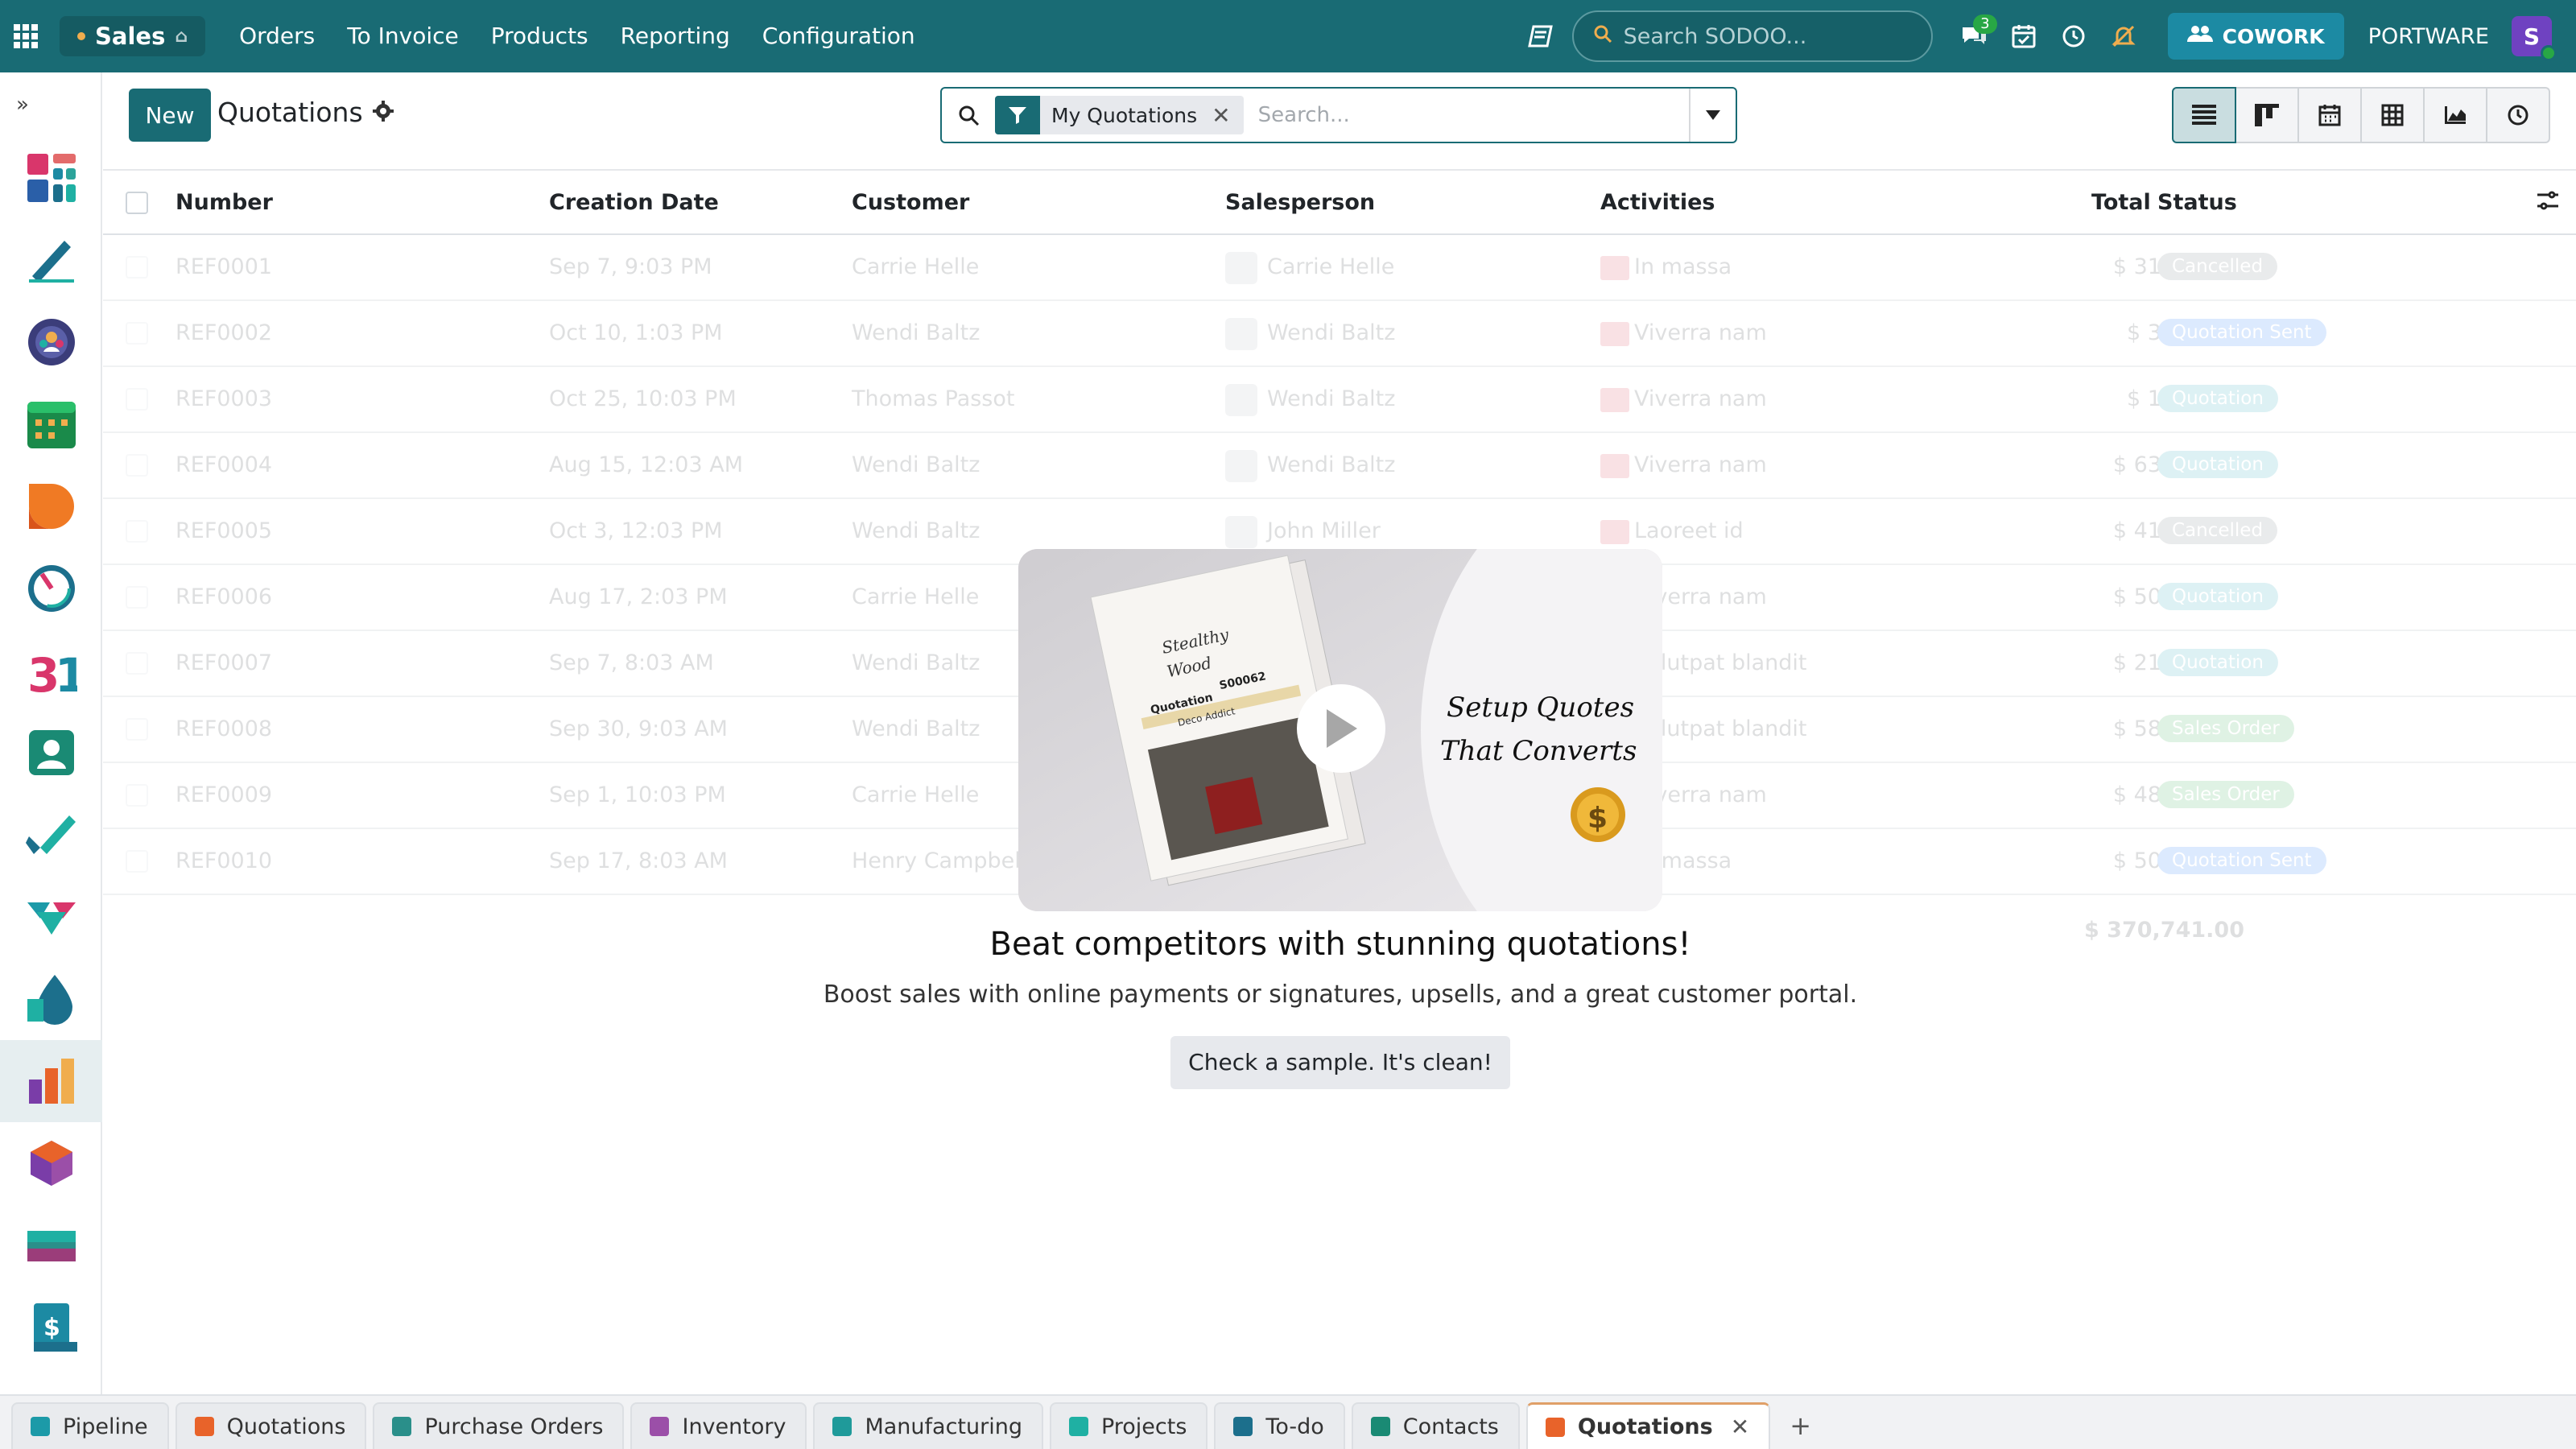 This screenshot has height=1449, width=2576. What do you see at coordinates (51, 917) in the screenshot?
I see `sidebar-app-crm` at bounding box center [51, 917].